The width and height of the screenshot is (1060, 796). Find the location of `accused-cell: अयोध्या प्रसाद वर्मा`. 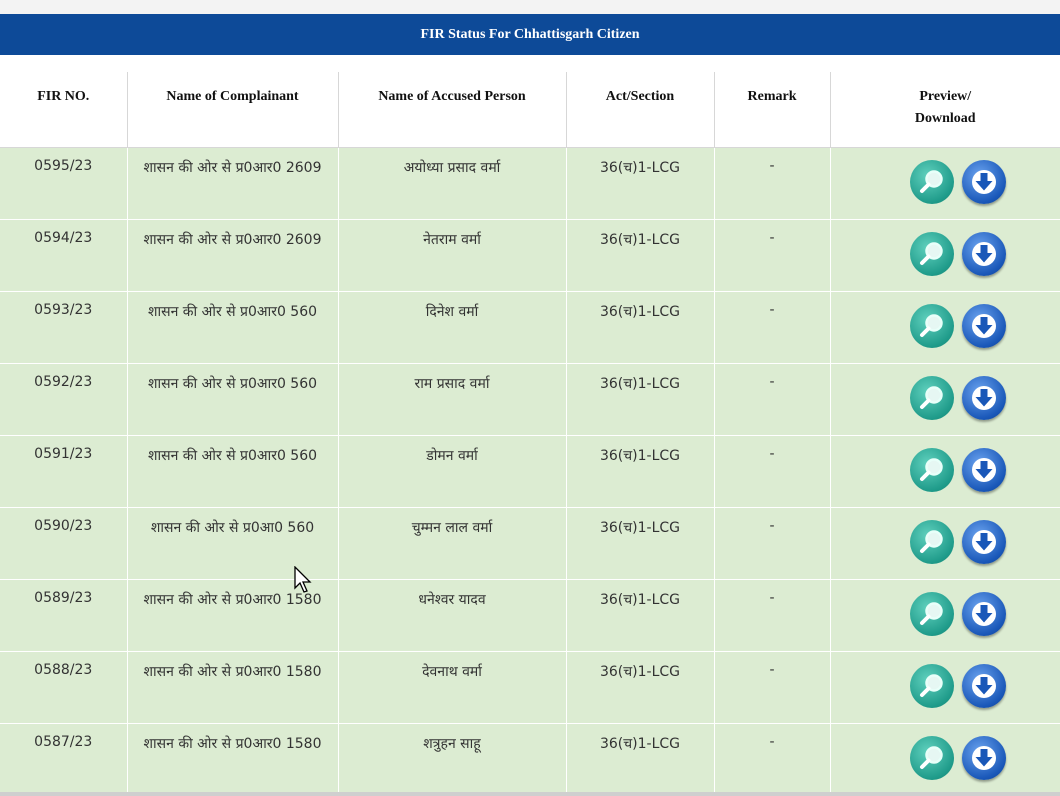

accused-cell: अयोध्या प्रसाद वर्मा is located at coordinates (451, 182).